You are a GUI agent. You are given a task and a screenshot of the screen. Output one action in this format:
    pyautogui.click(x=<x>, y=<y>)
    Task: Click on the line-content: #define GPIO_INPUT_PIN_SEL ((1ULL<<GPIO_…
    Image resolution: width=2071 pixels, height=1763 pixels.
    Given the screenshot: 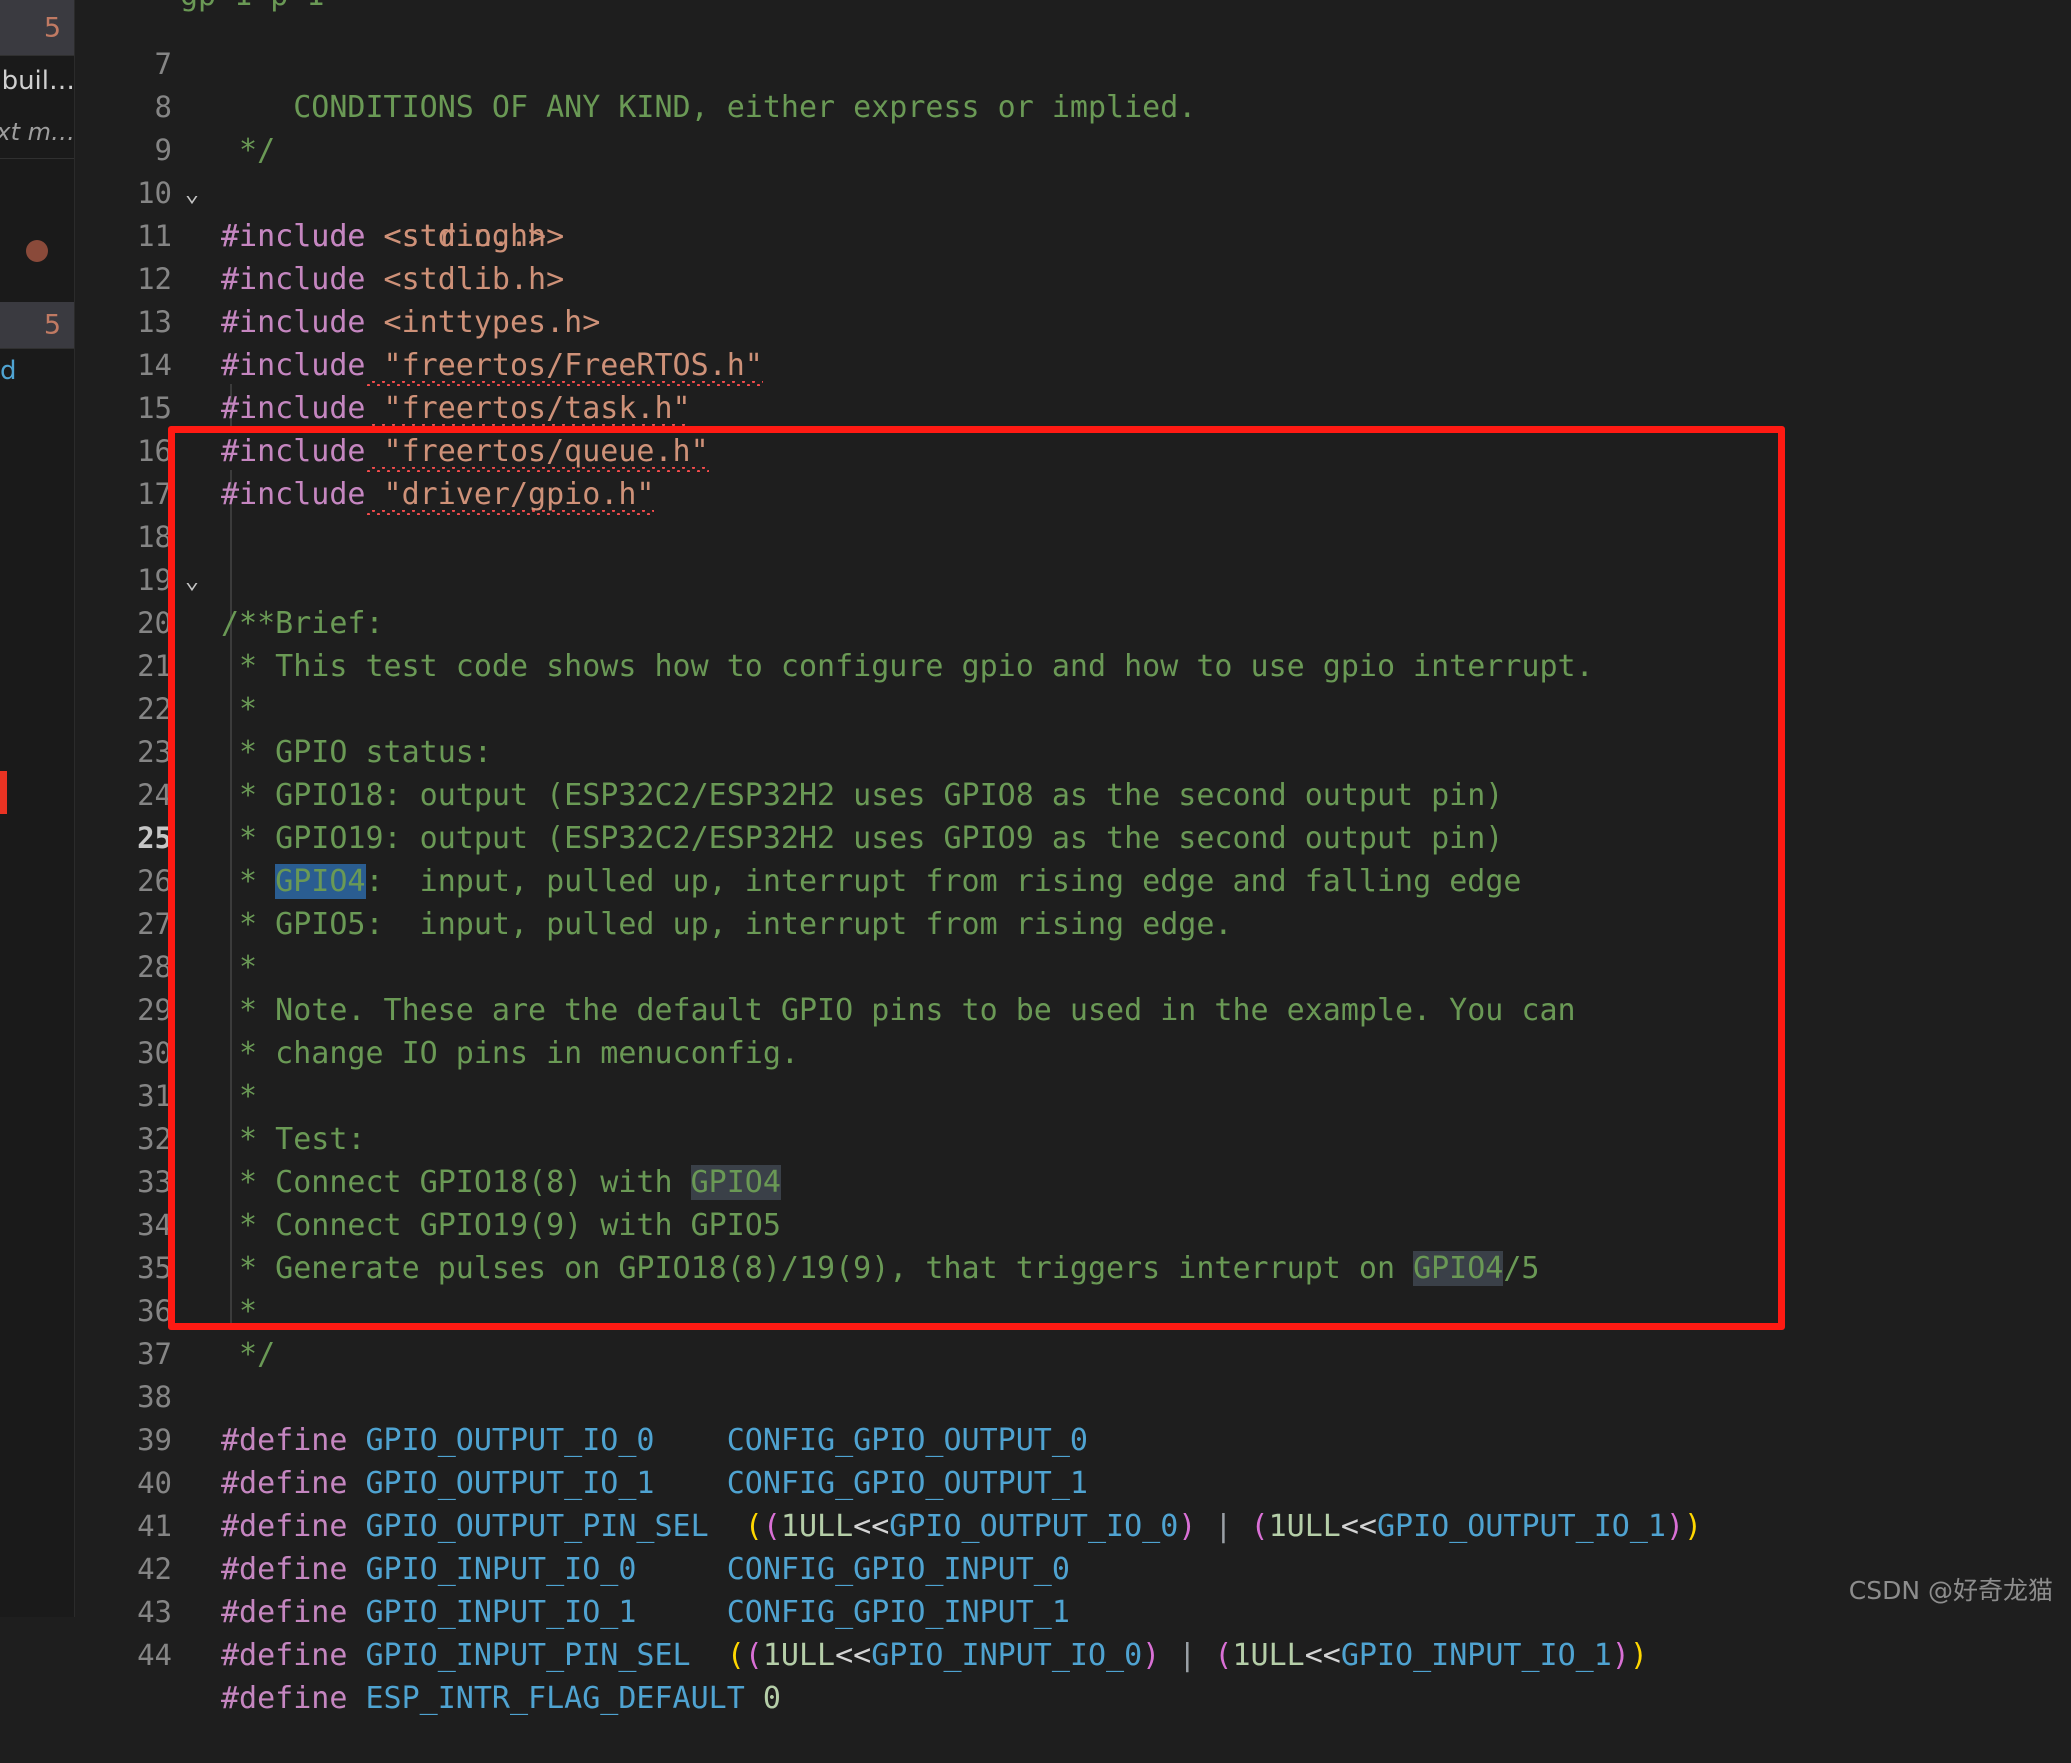 What is the action you would take?
    pyautogui.click(x=934, y=1655)
    